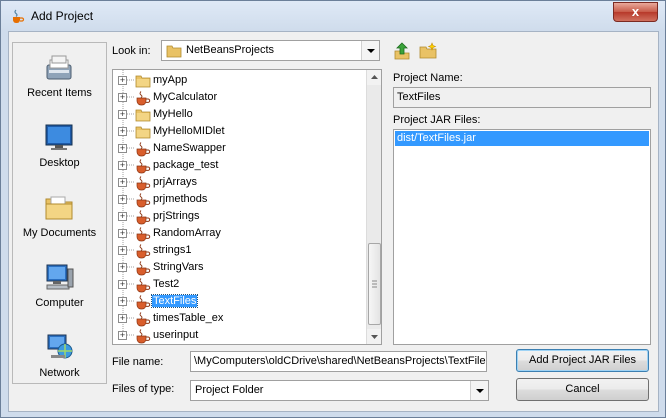 Image resolution: width=666 pixels, height=418 pixels. Describe the element at coordinates (238, 233) in the screenshot. I see `tree-item: + RandomArray` at that location.